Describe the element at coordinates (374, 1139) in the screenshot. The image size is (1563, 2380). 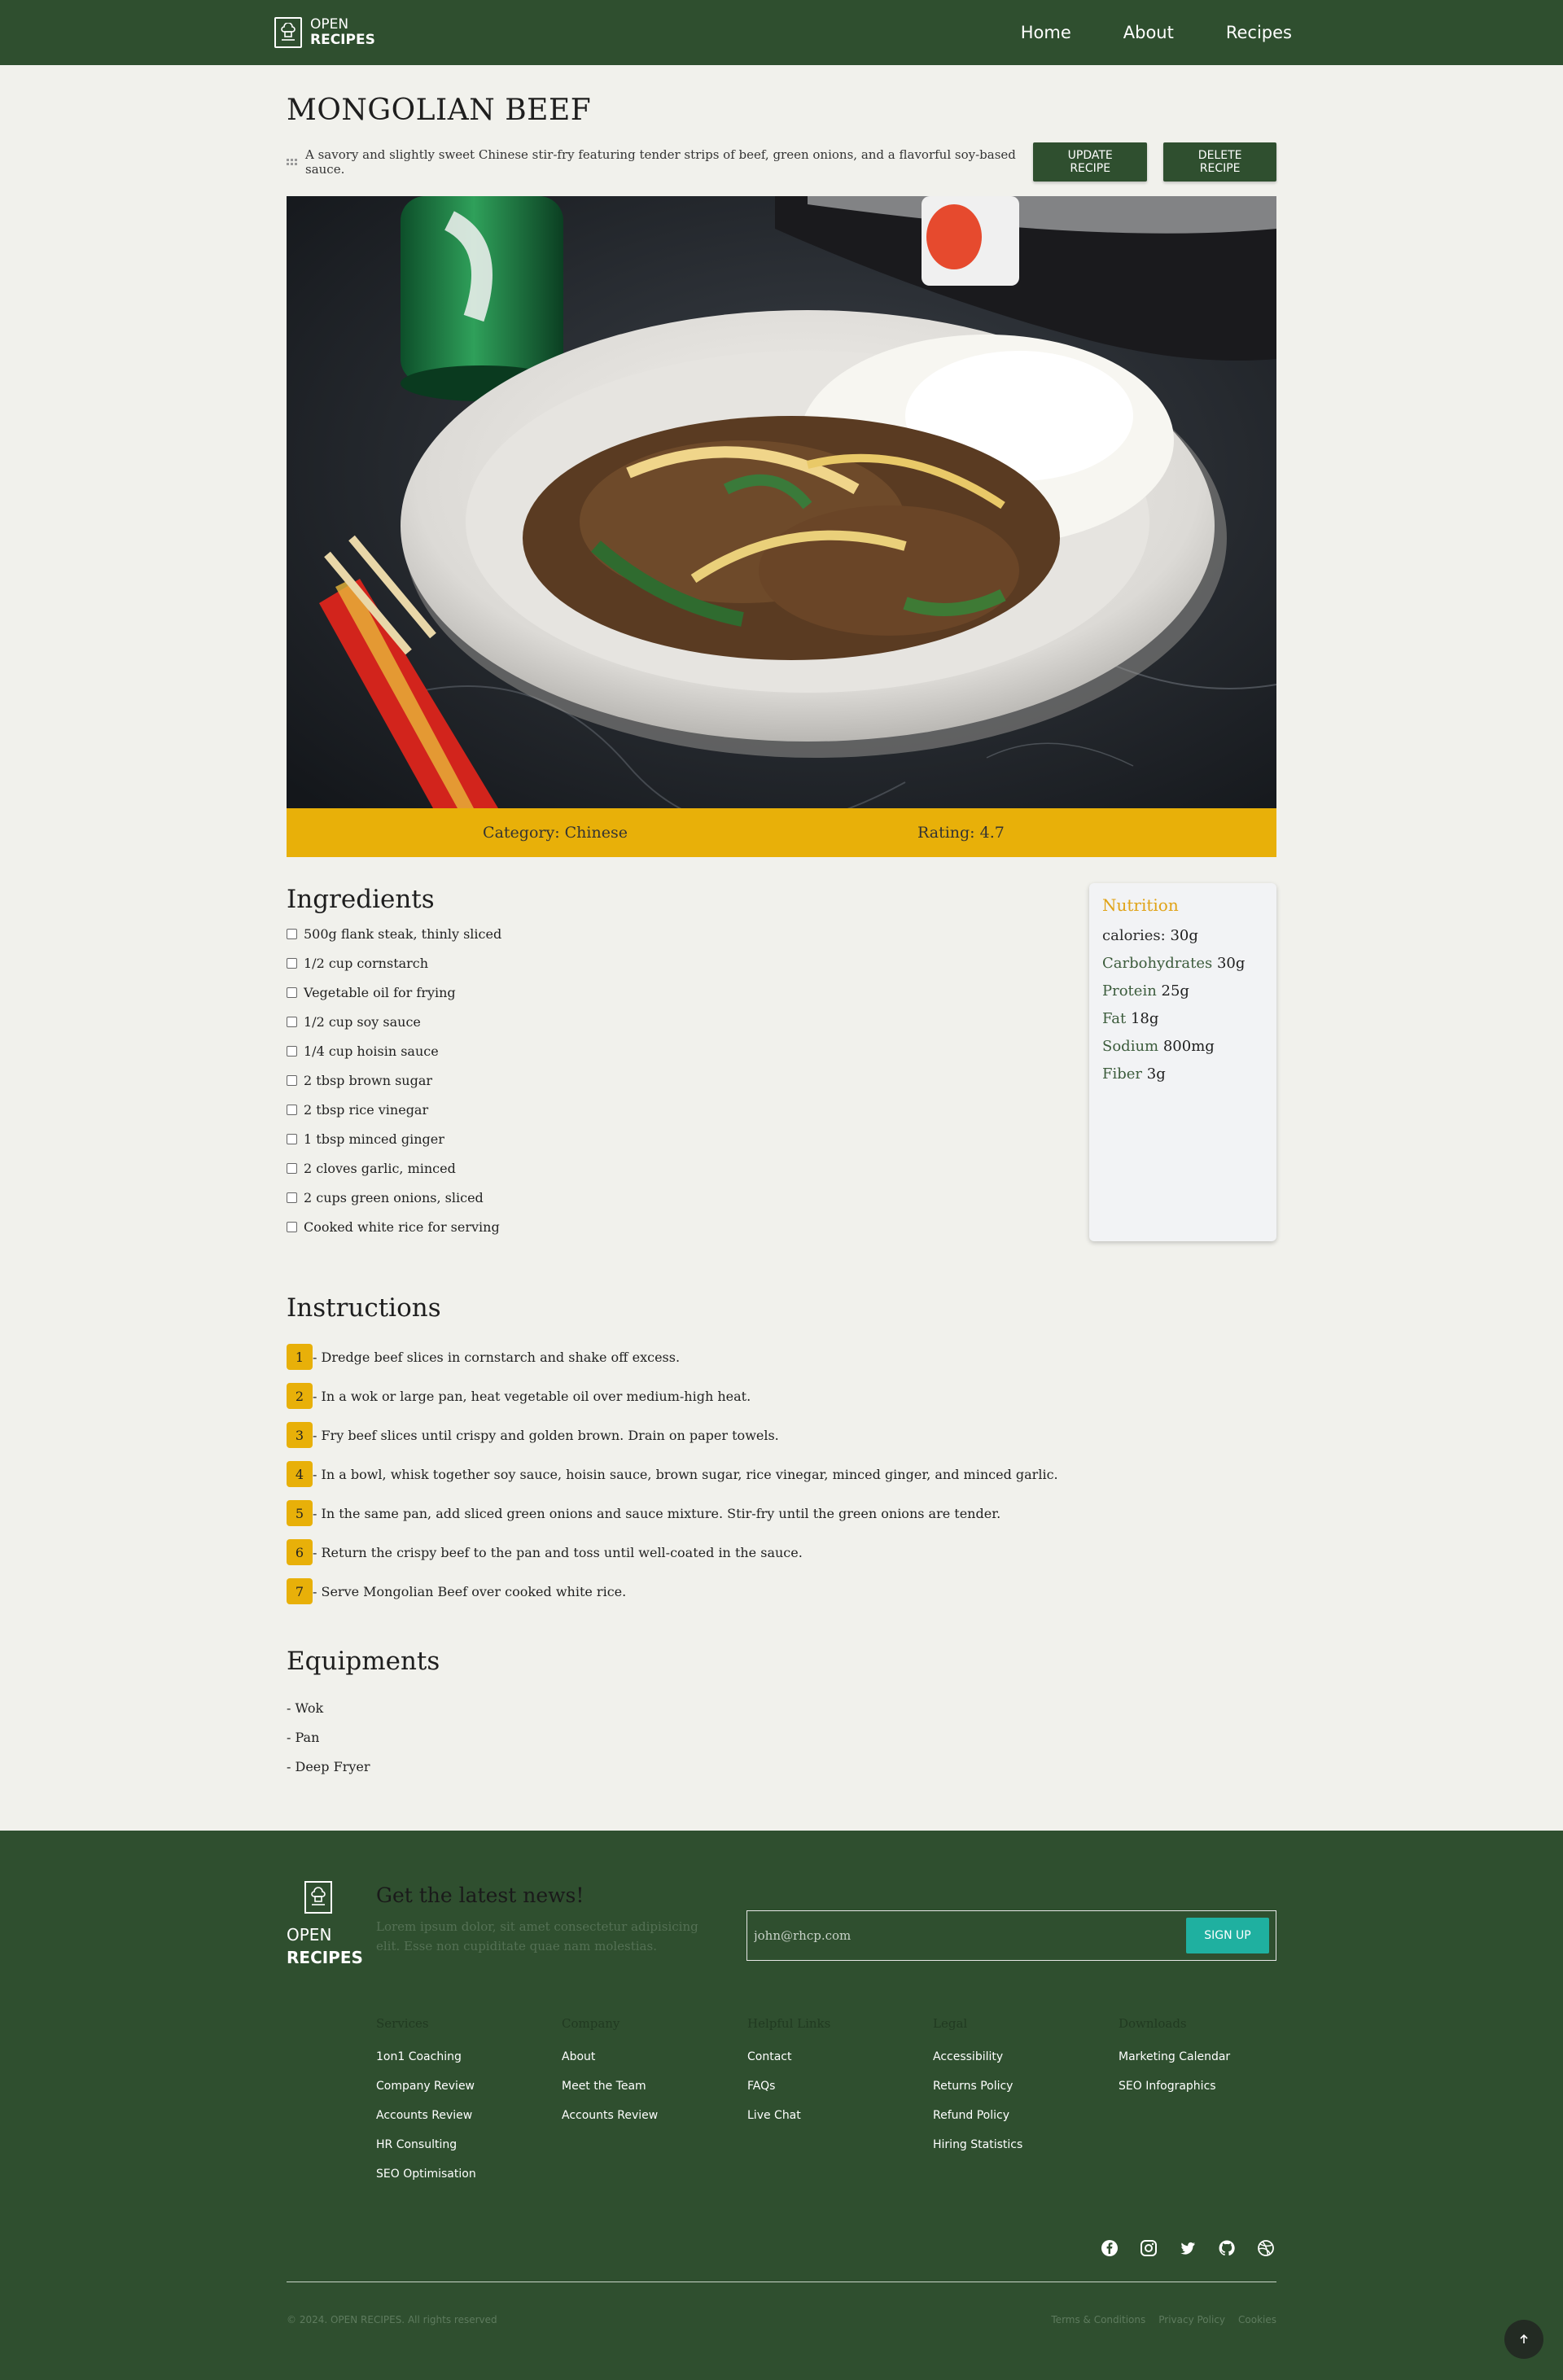
I see `ingredient-label: 1 tbsp minced ginger` at that location.